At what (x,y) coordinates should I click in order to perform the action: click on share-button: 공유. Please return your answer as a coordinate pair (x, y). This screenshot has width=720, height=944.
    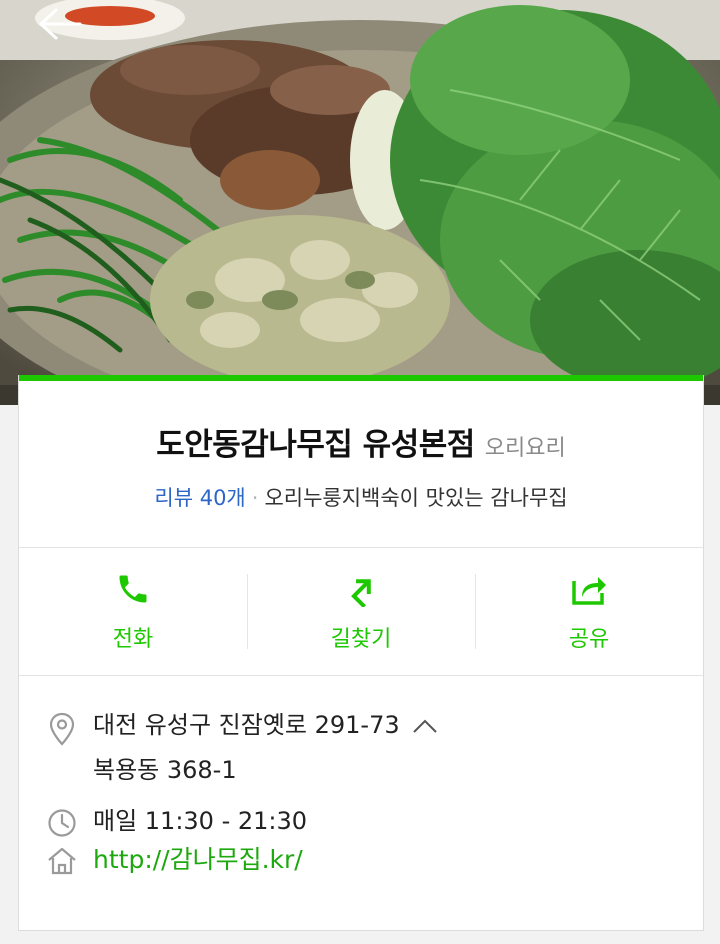
    Looking at the image, I should click on (589, 611).